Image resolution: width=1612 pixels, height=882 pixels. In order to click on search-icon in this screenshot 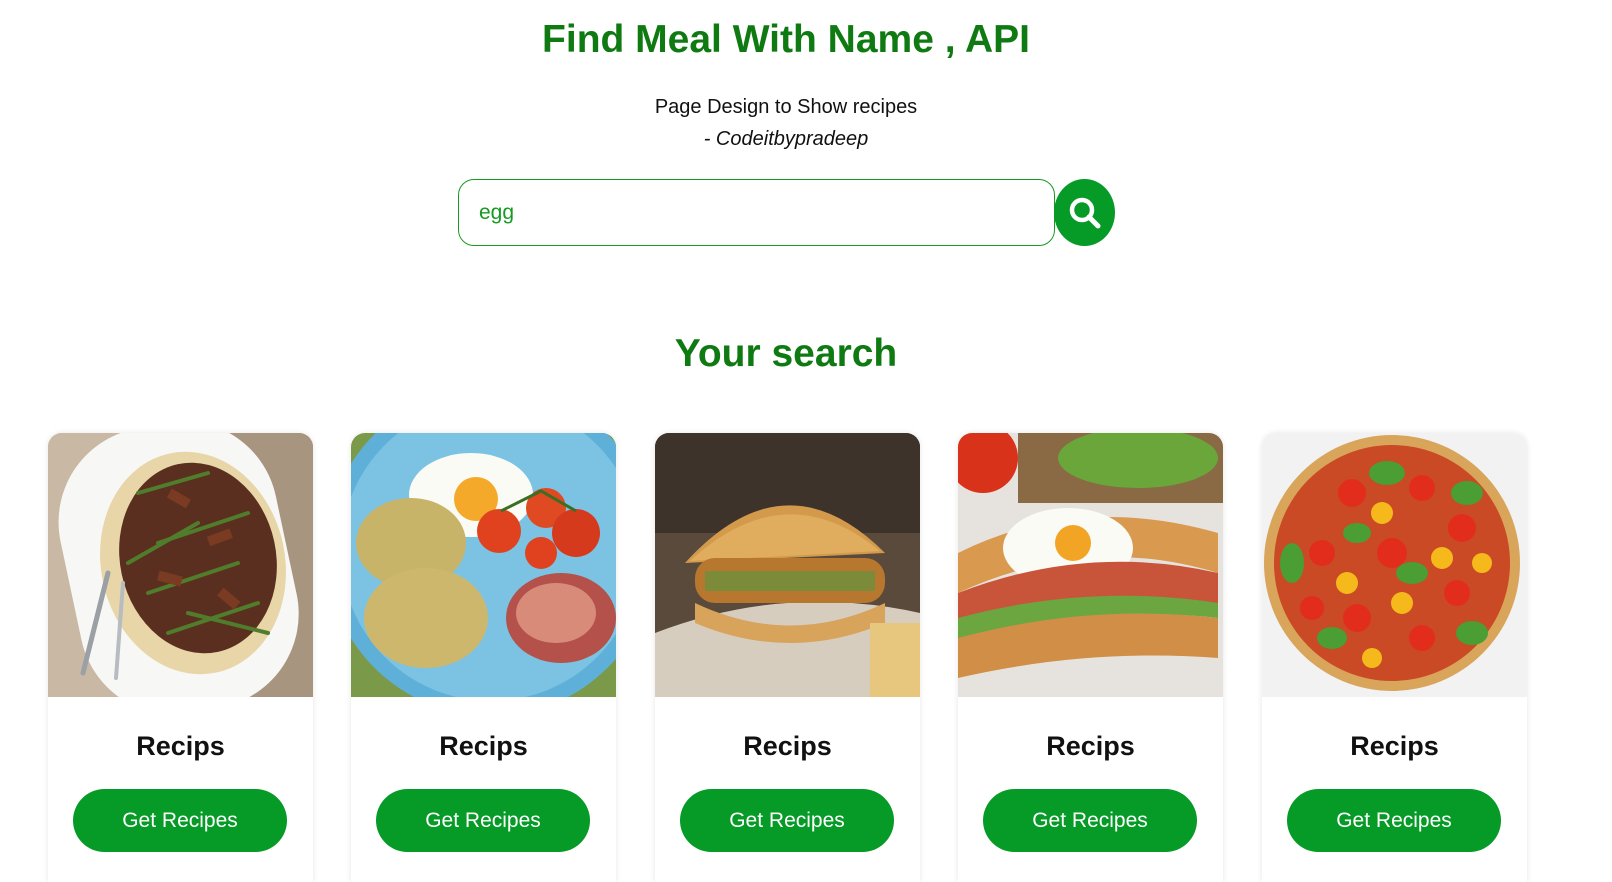, I will do `click(1084, 212)`.